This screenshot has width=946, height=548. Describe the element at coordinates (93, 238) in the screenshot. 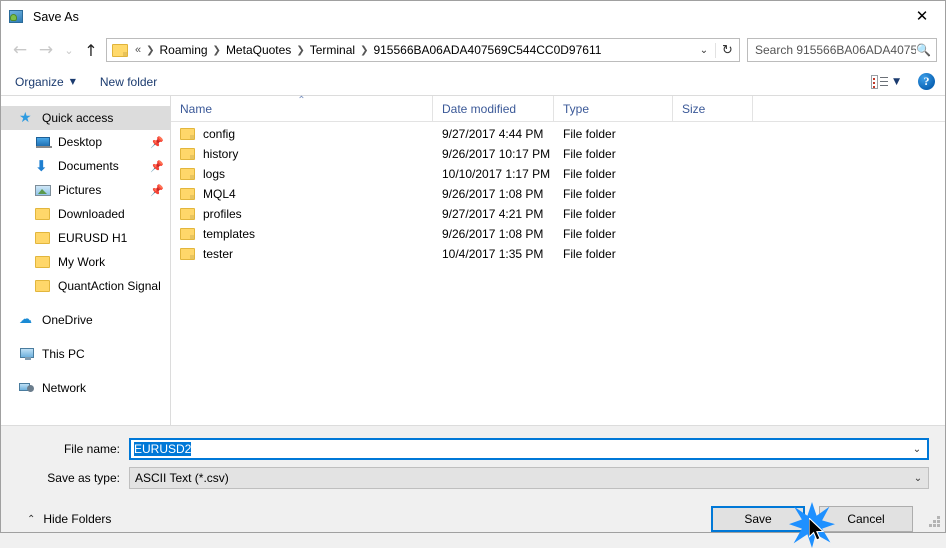

I see `sidebar-item-label: EURUSD H1` at that location.